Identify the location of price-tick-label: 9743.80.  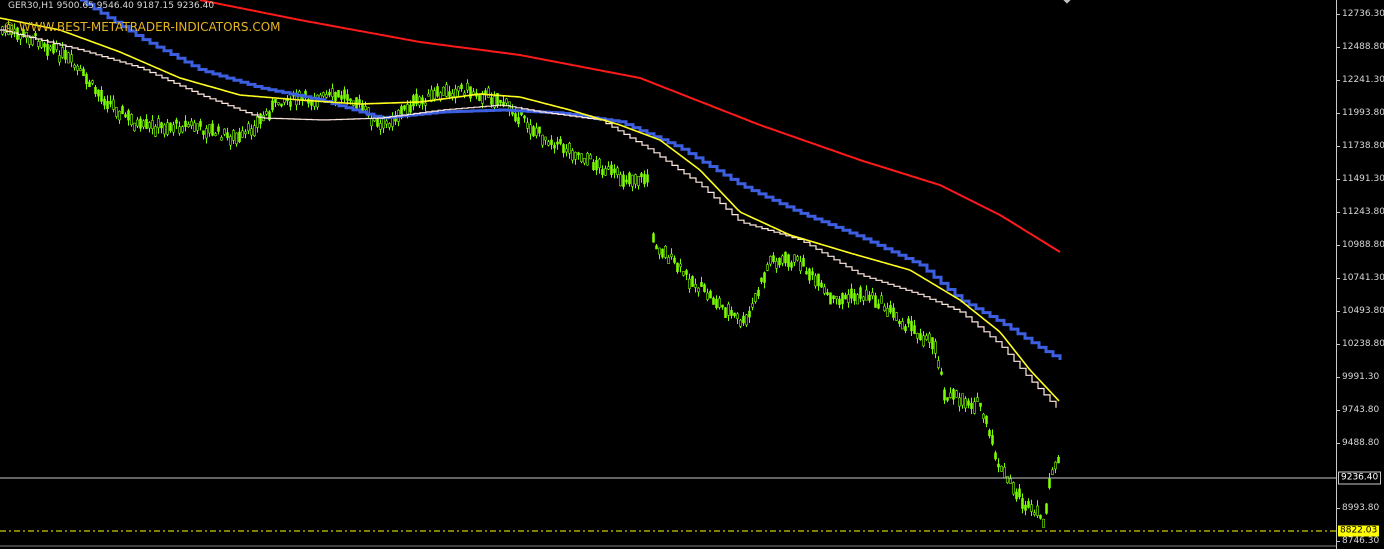
(1361, 410).